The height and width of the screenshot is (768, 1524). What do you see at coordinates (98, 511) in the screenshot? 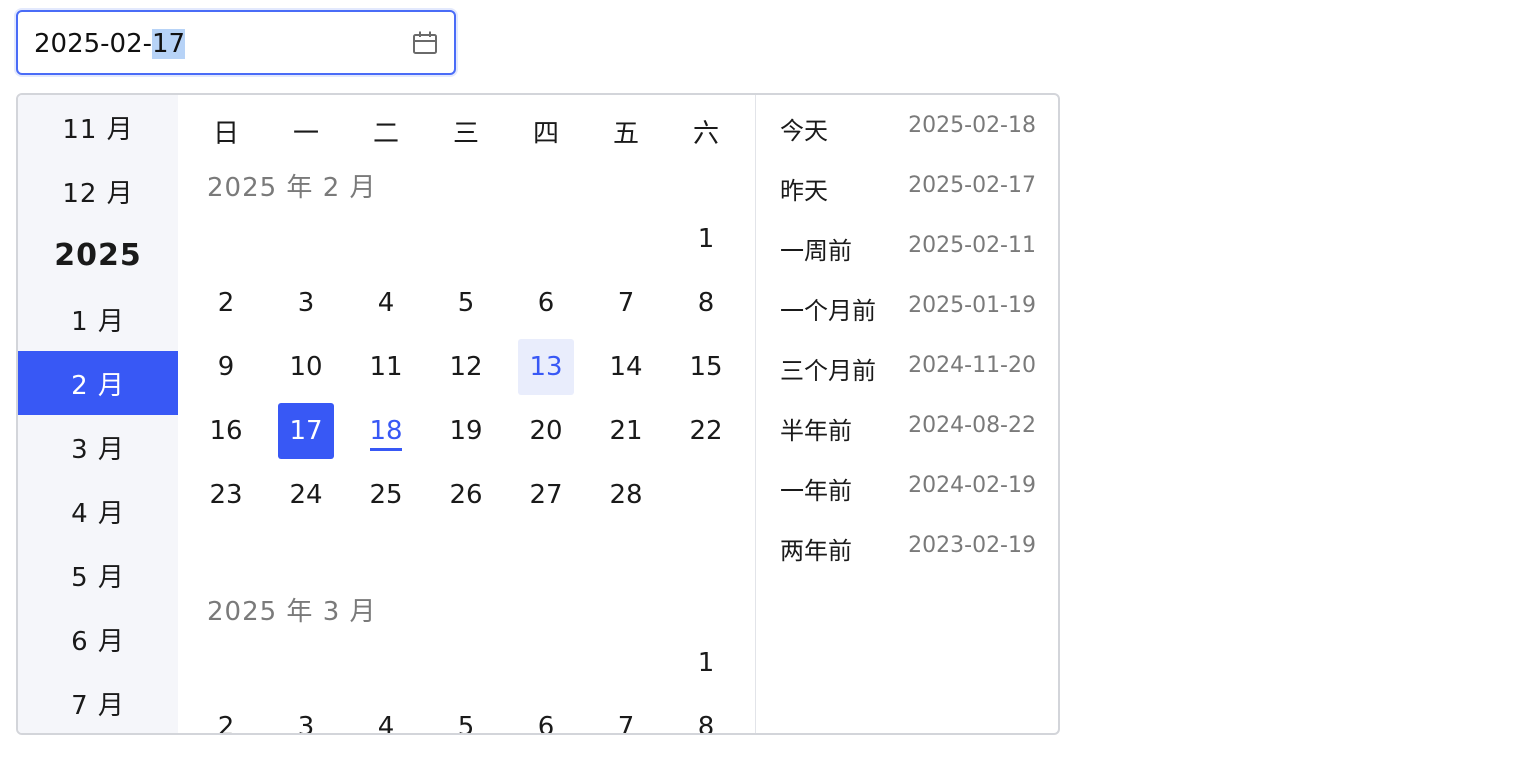
I see `month-item-apr: 4 月` at bounding box center [98, 511].